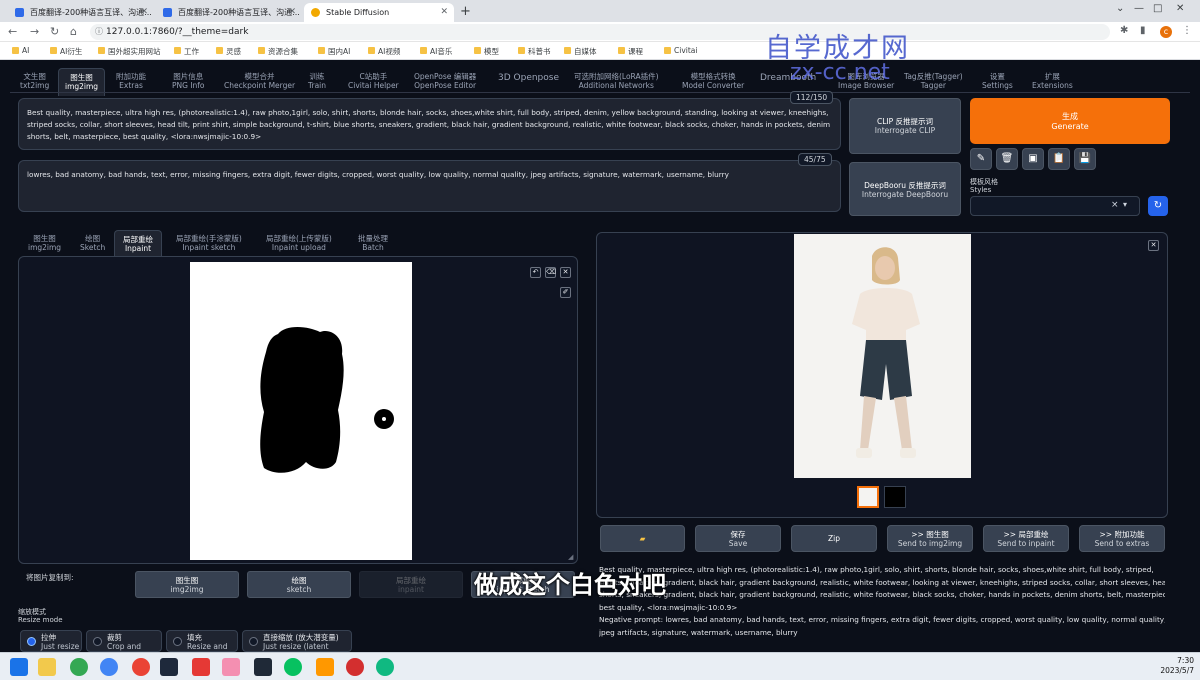 The width and height of the screenshot is (1200, 680). I want to click on clear-canvas-icon: ⌫, so click(550, 272).